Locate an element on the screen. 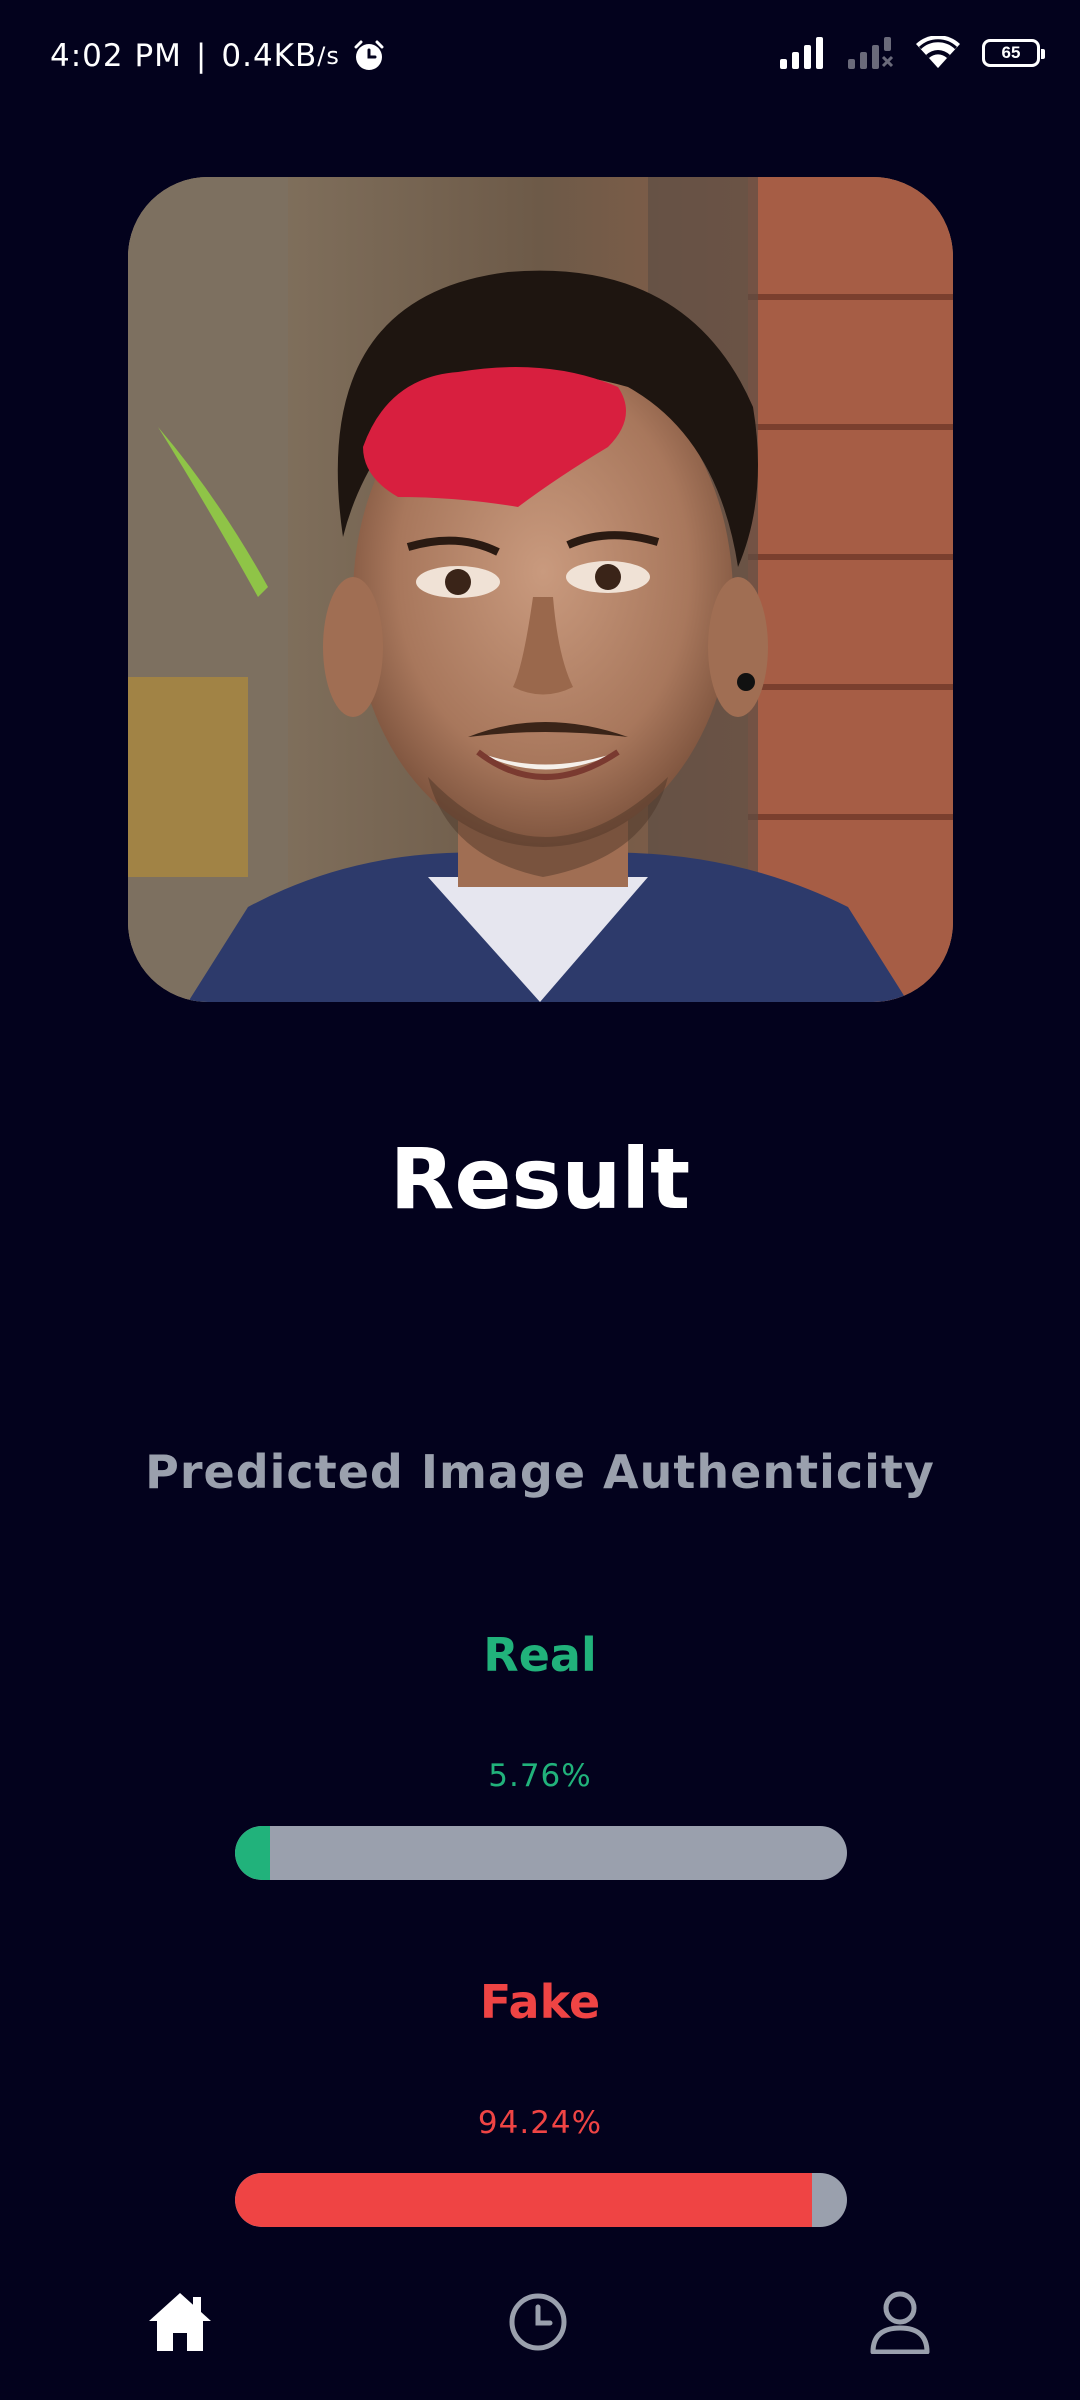 Image resolution: width=1080 pixels, height=2400 pixels. home-icon is located at coordinates (180, 2322).